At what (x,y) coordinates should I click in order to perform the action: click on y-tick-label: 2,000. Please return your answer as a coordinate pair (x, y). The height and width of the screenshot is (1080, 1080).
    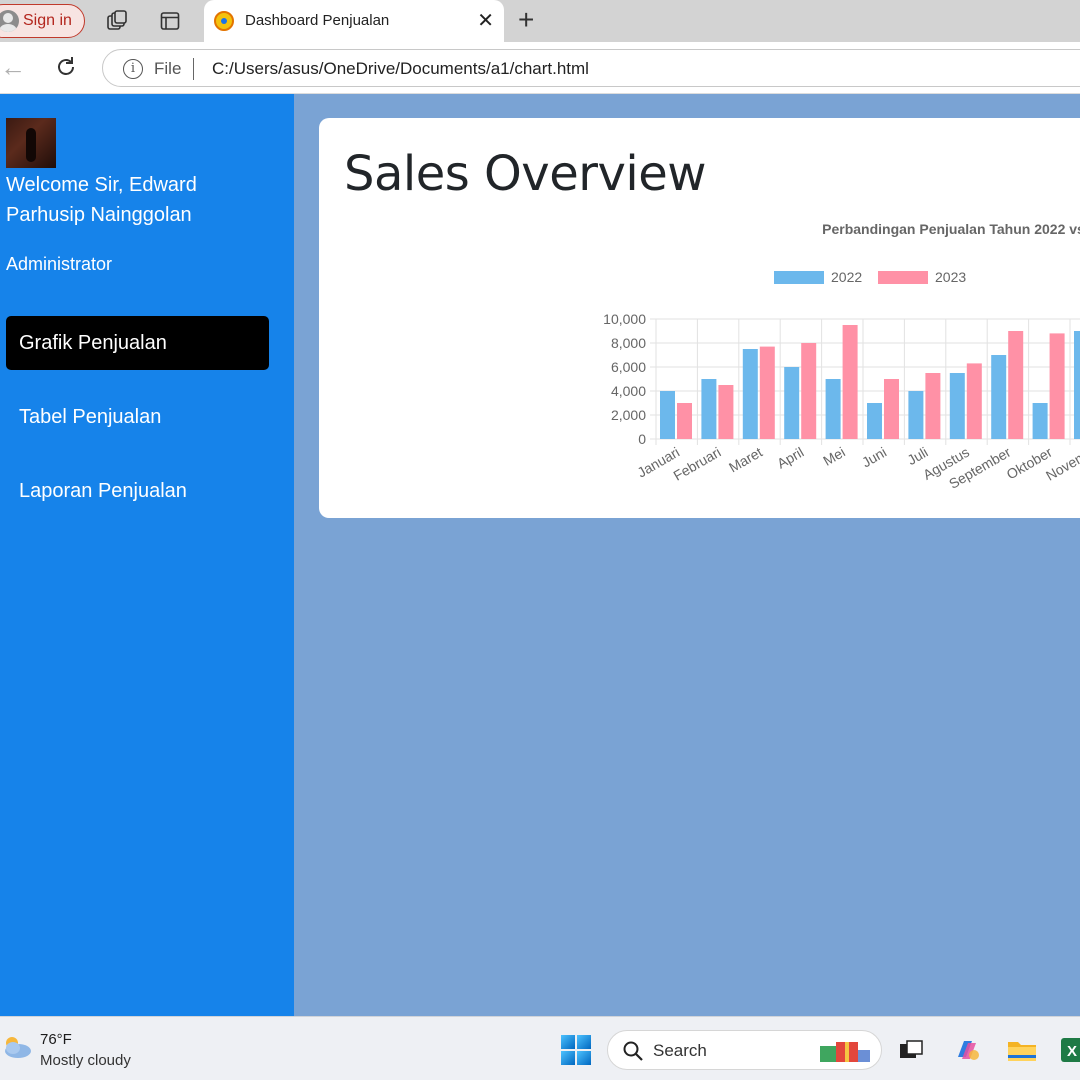
    Looking at the image, I should click on (628, 415).